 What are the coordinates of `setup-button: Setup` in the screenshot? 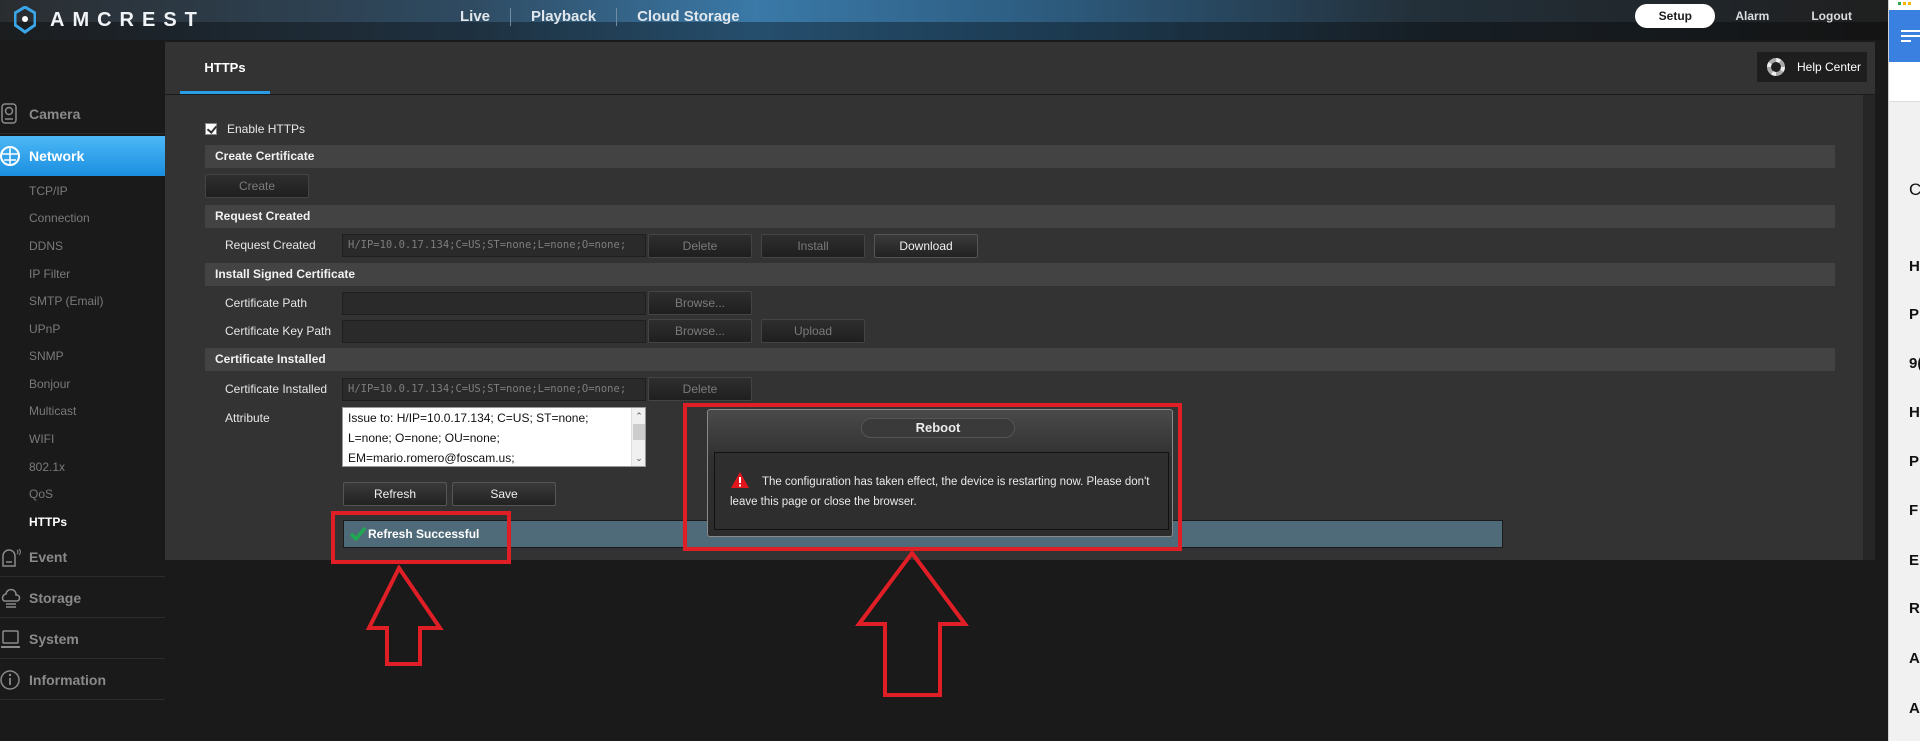 It's located at (1675, 16).